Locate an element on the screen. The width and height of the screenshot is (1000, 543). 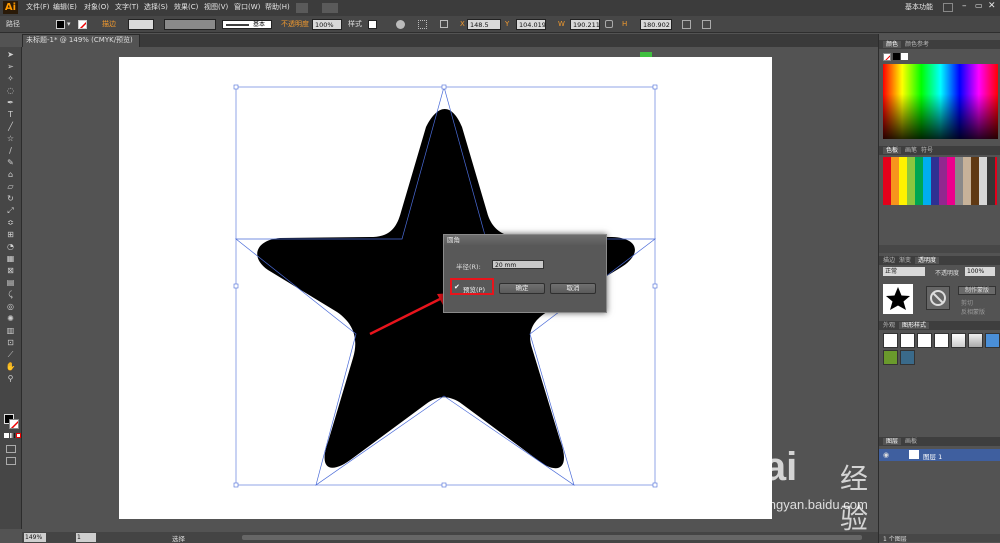
tab-color: 颜色 is located at coordinates (892, 44).